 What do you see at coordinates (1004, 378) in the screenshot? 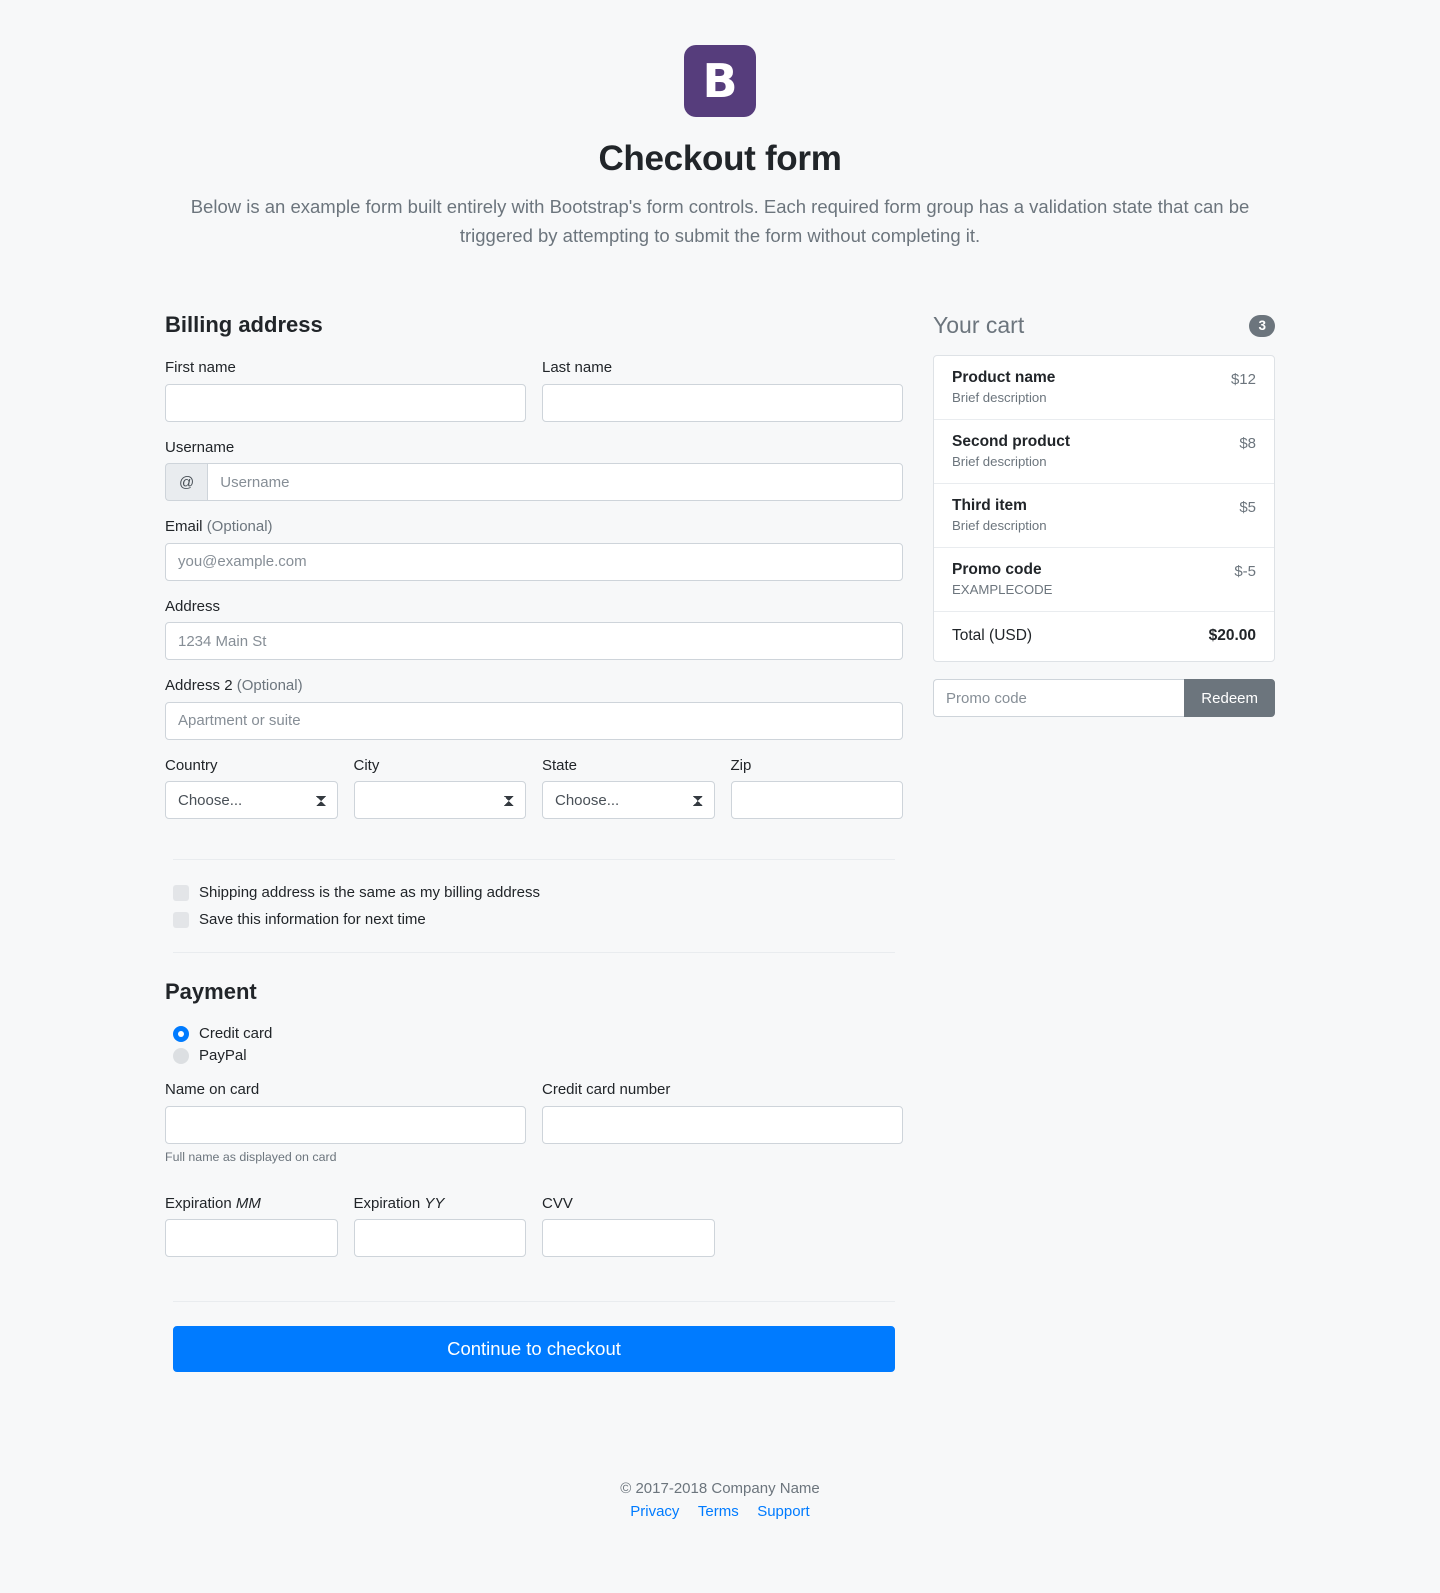
I see `cart-item-name: Product name` at bounding box center [1004, 378].